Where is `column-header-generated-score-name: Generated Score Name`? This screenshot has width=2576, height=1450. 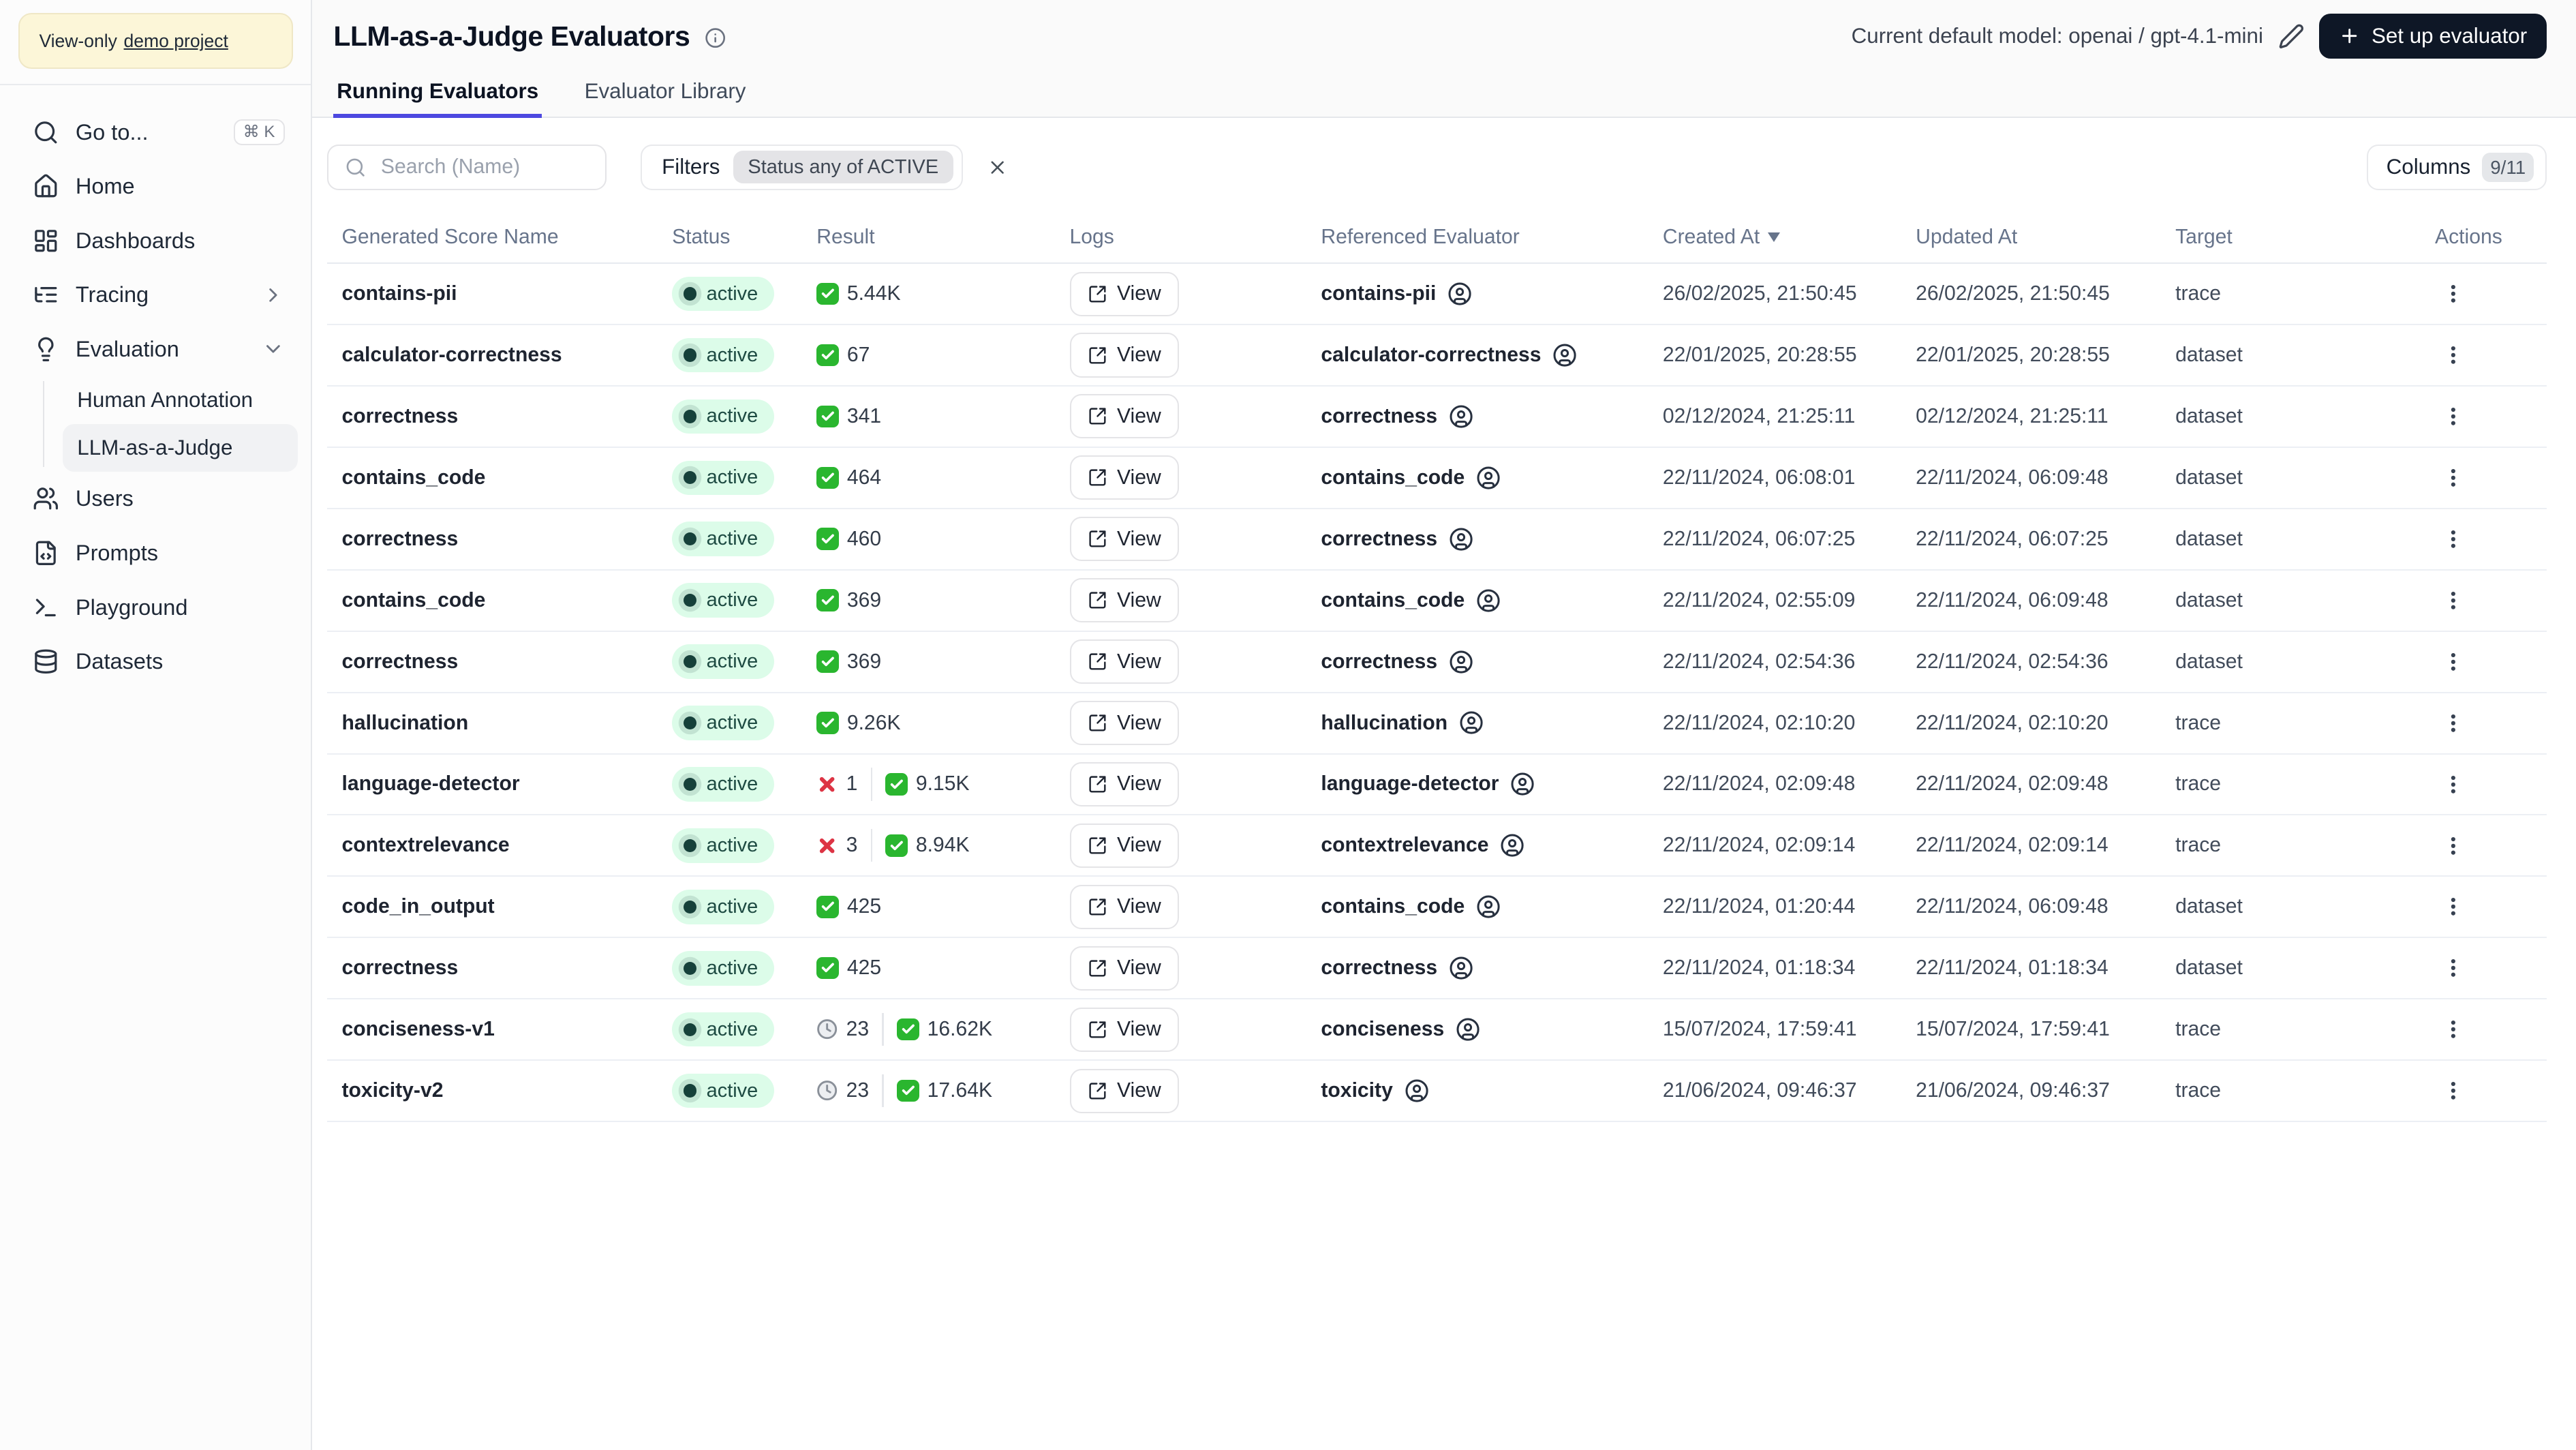 column-header-generated-score-name: Generated Score Name is located at coordinates (507, 237).